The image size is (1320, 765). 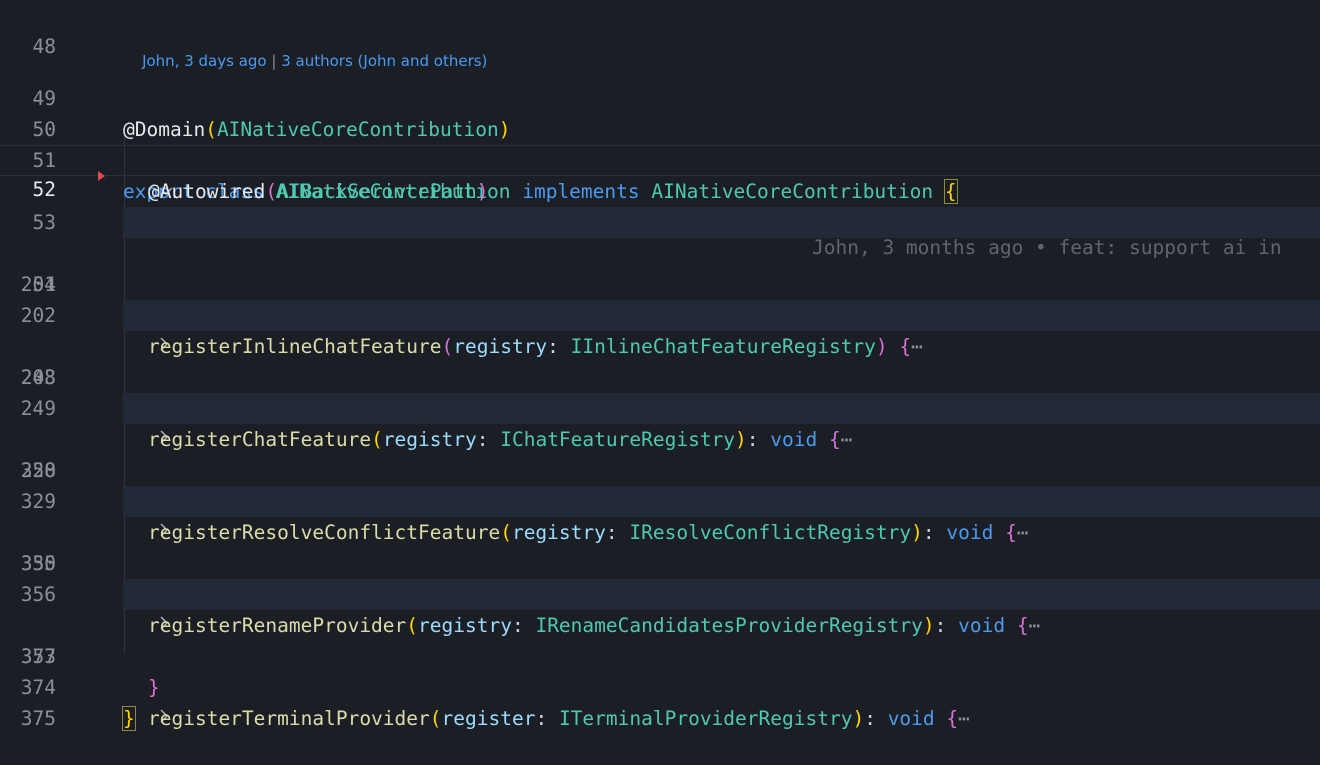 I want to click on bracket-match: }, so click(x=129, y=718).